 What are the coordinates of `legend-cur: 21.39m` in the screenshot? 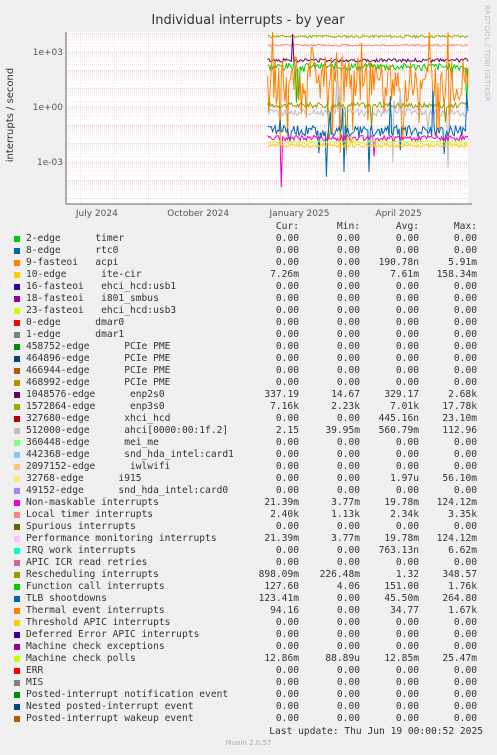 It's located at (281, 502).